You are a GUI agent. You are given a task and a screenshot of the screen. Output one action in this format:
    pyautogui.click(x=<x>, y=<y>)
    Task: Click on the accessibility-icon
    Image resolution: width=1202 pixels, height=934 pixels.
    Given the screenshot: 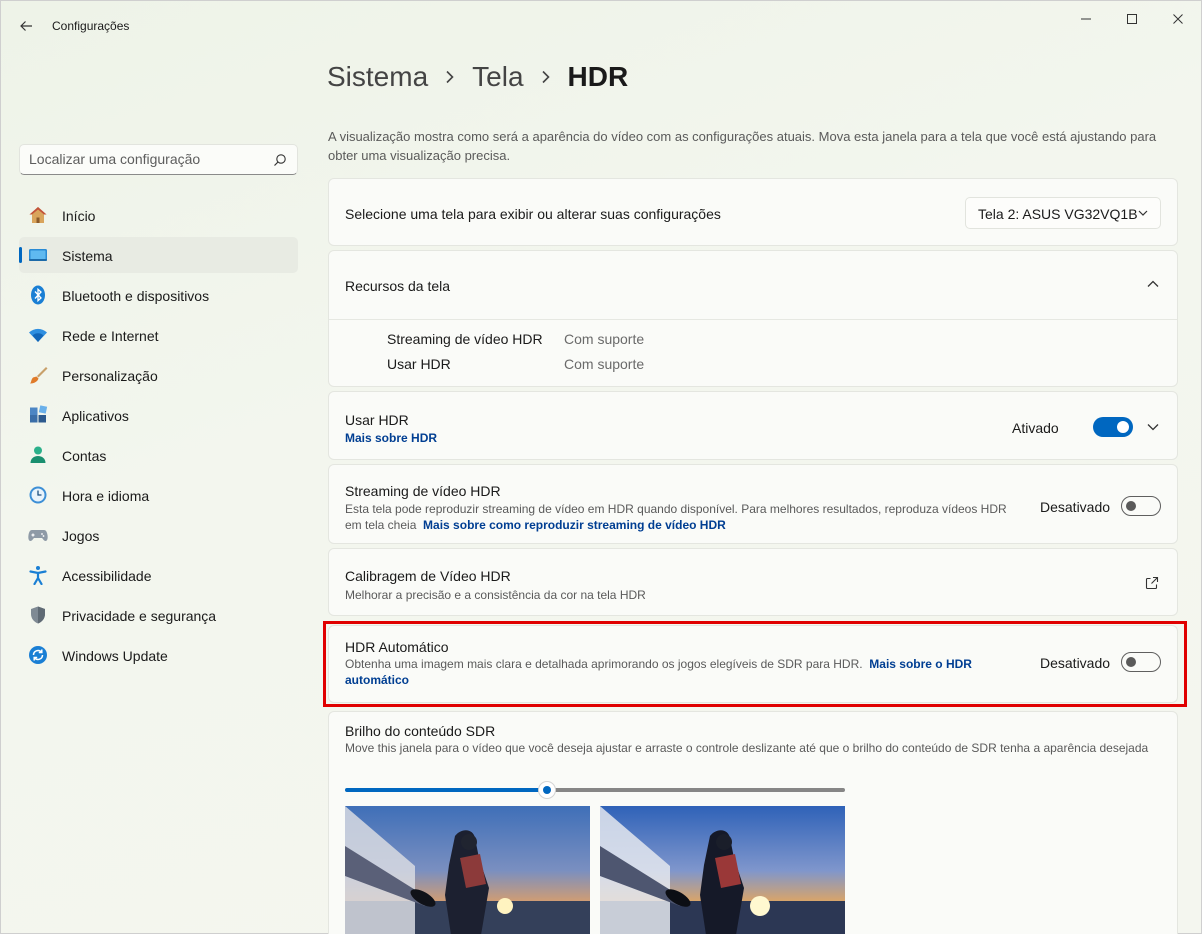 What is the action you would take?
    pyautogui.click(x=38, y=575)
    